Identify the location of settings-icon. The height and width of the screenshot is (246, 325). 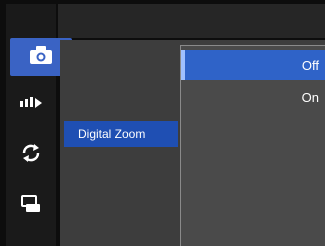
(31, 205).